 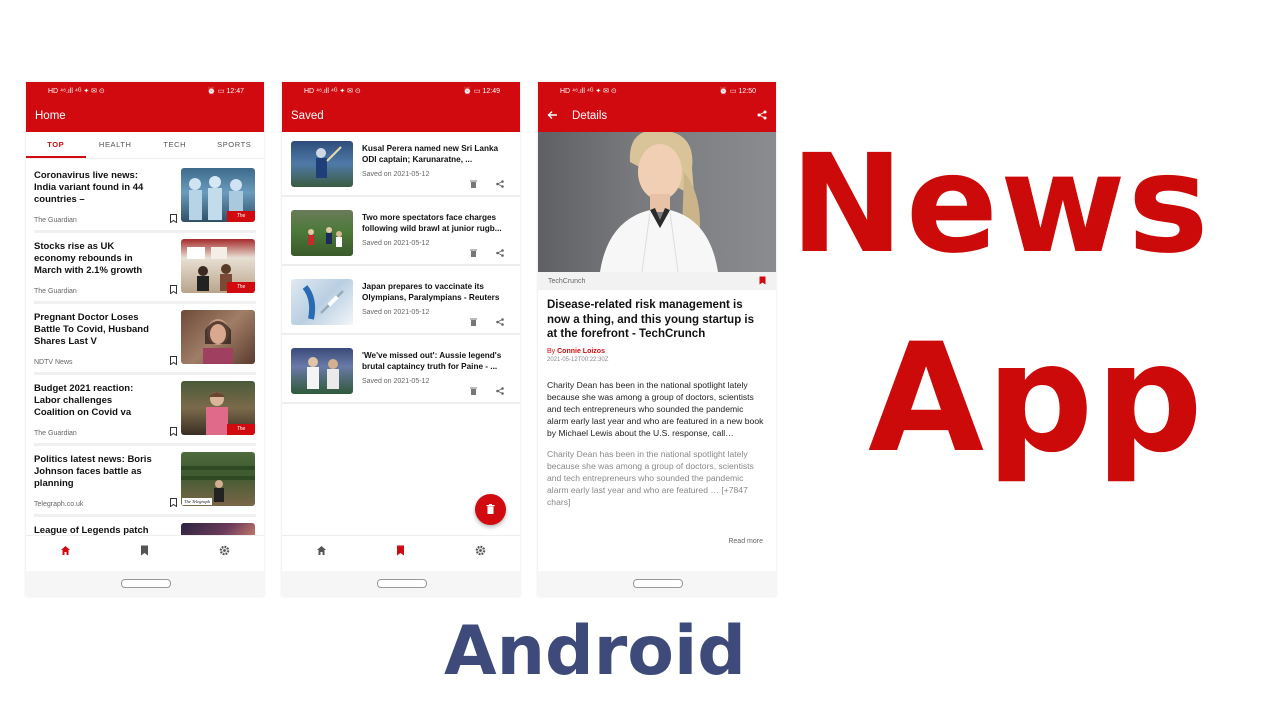 I want to click on screen-title: Saved, so click(x=307, y=116).